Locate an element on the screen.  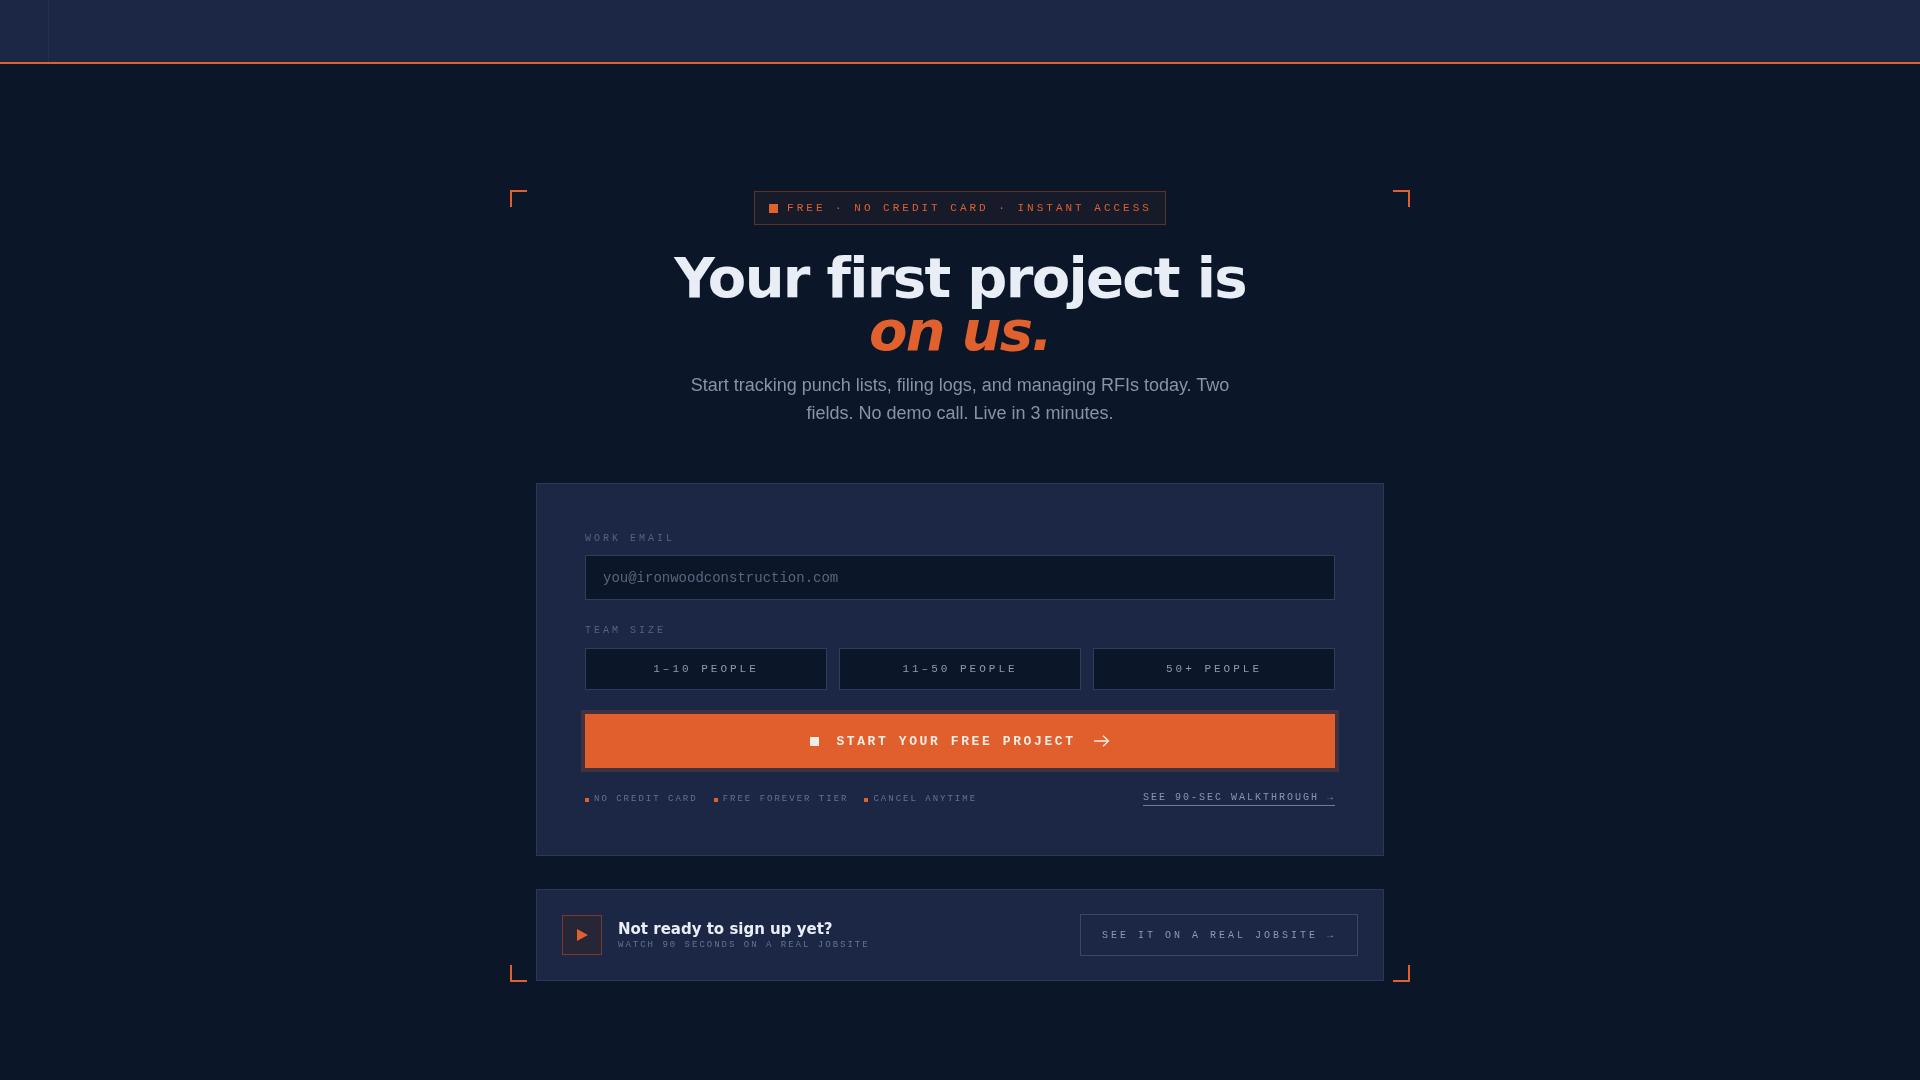
field-label: WORK EMAIL is located at coordinates (630, 539).